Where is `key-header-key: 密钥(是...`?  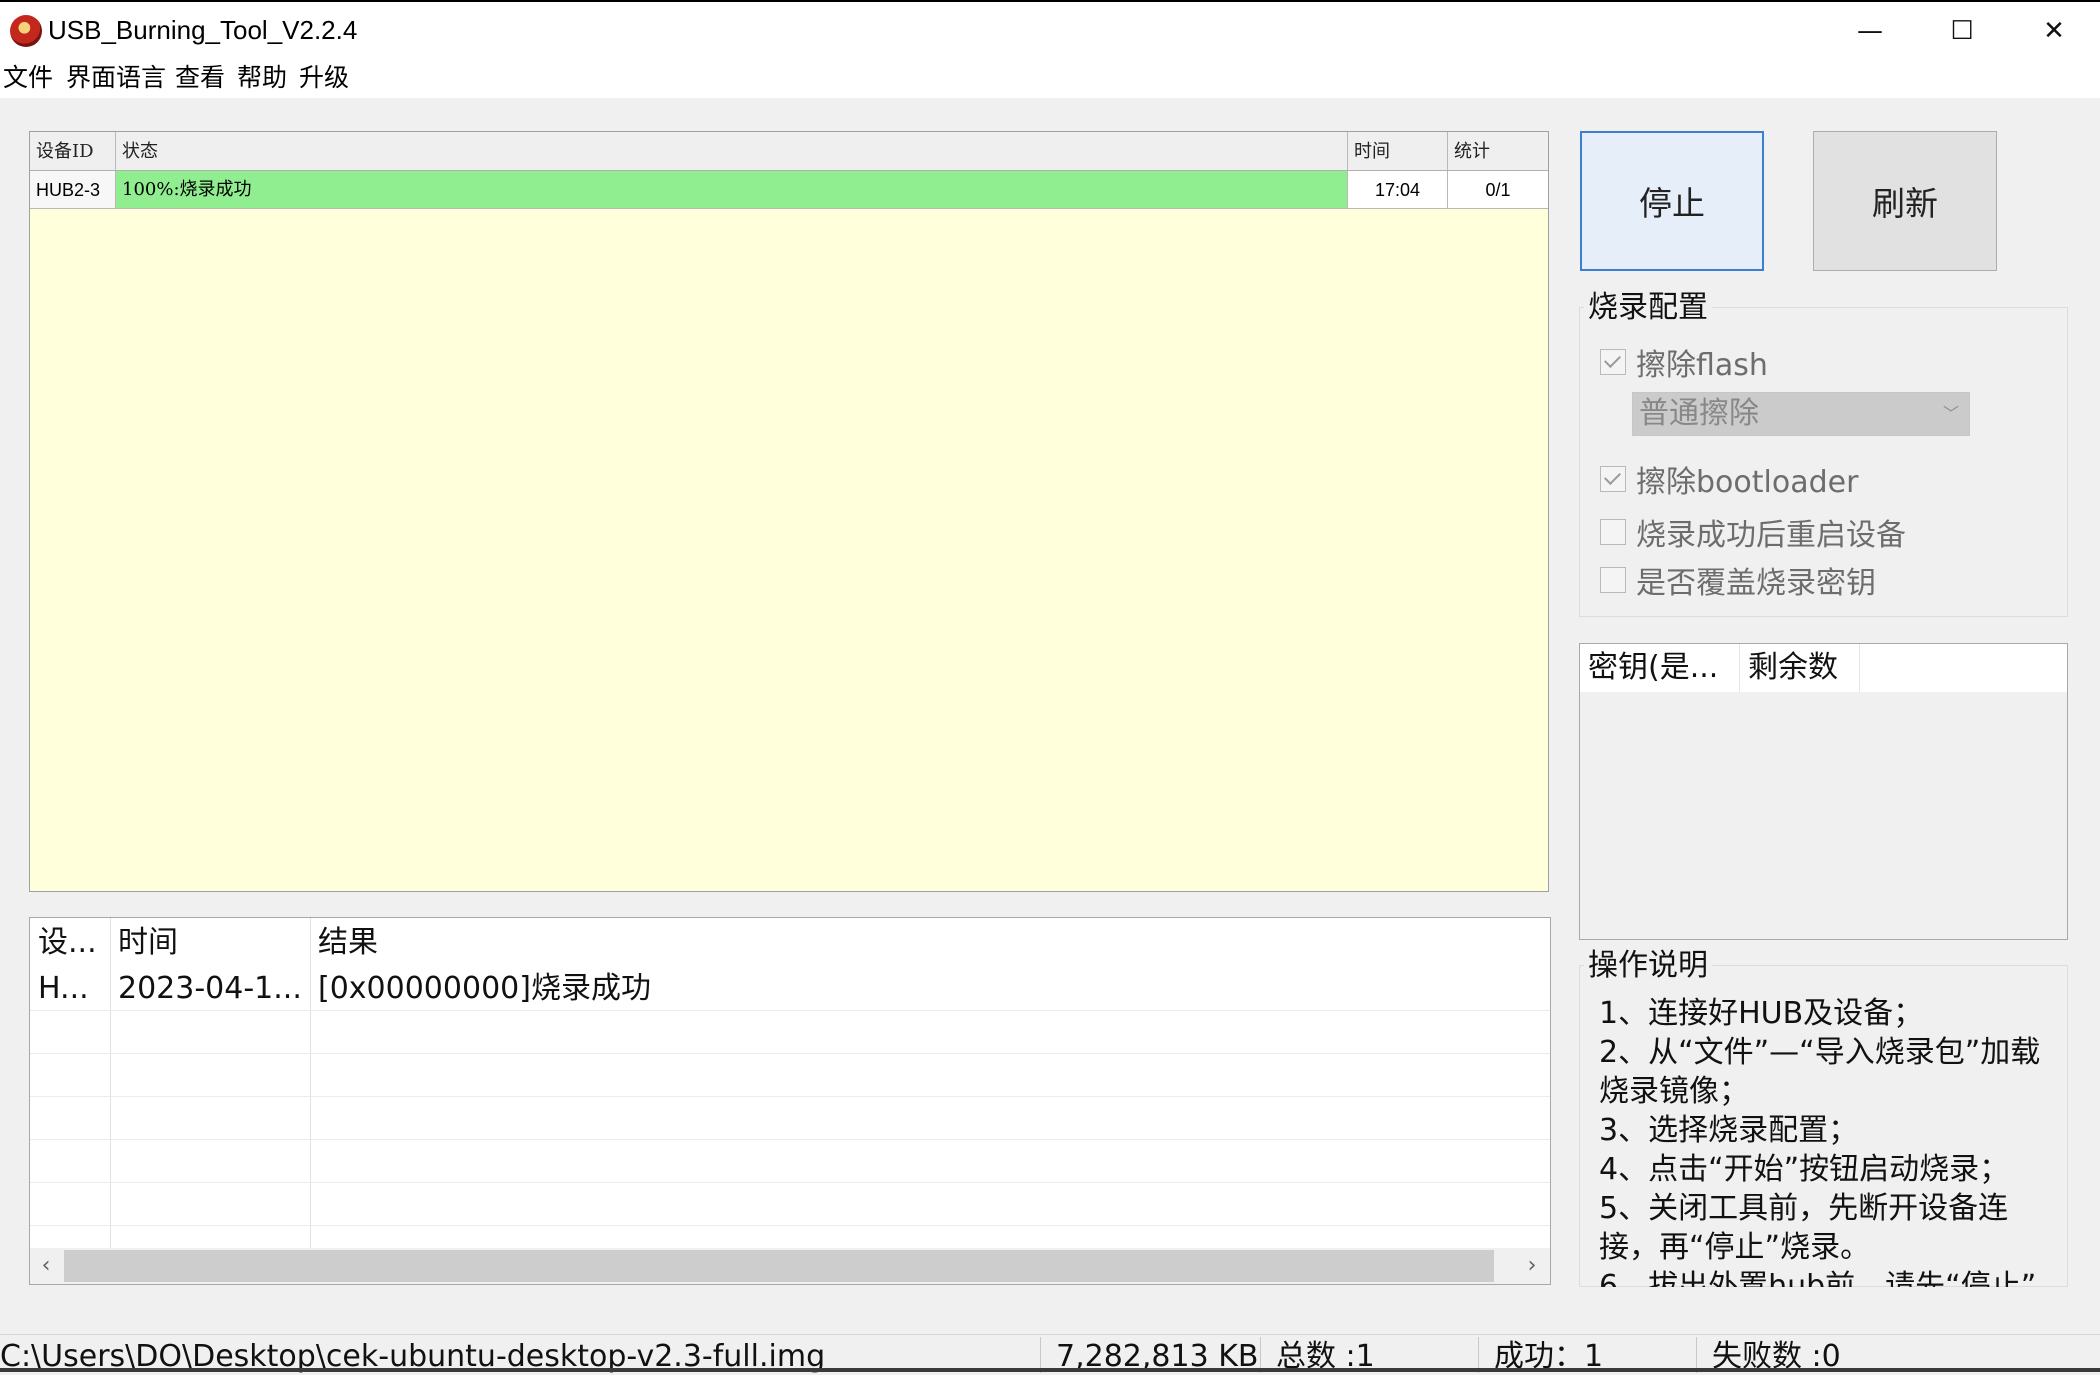
key-header-key: 密钥(是... is located at coordinates (1660, 668).